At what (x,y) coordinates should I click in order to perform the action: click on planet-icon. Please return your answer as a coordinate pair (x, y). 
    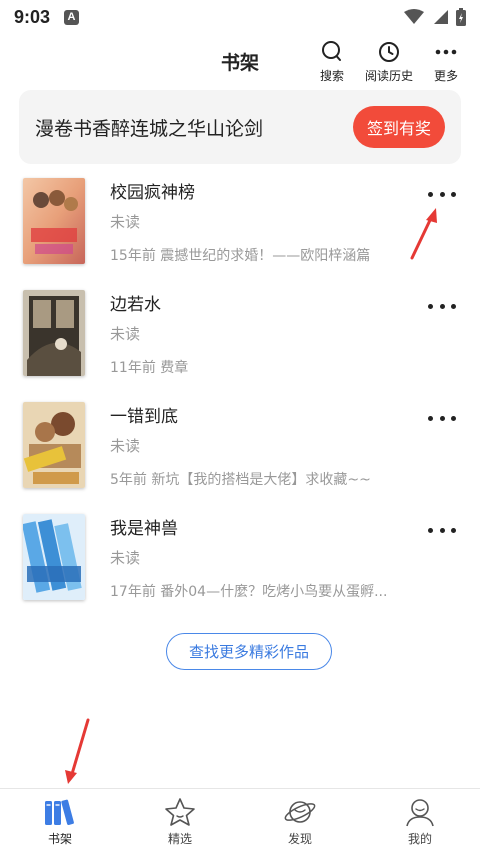
    Looking at the image, I should click on (300, 812).